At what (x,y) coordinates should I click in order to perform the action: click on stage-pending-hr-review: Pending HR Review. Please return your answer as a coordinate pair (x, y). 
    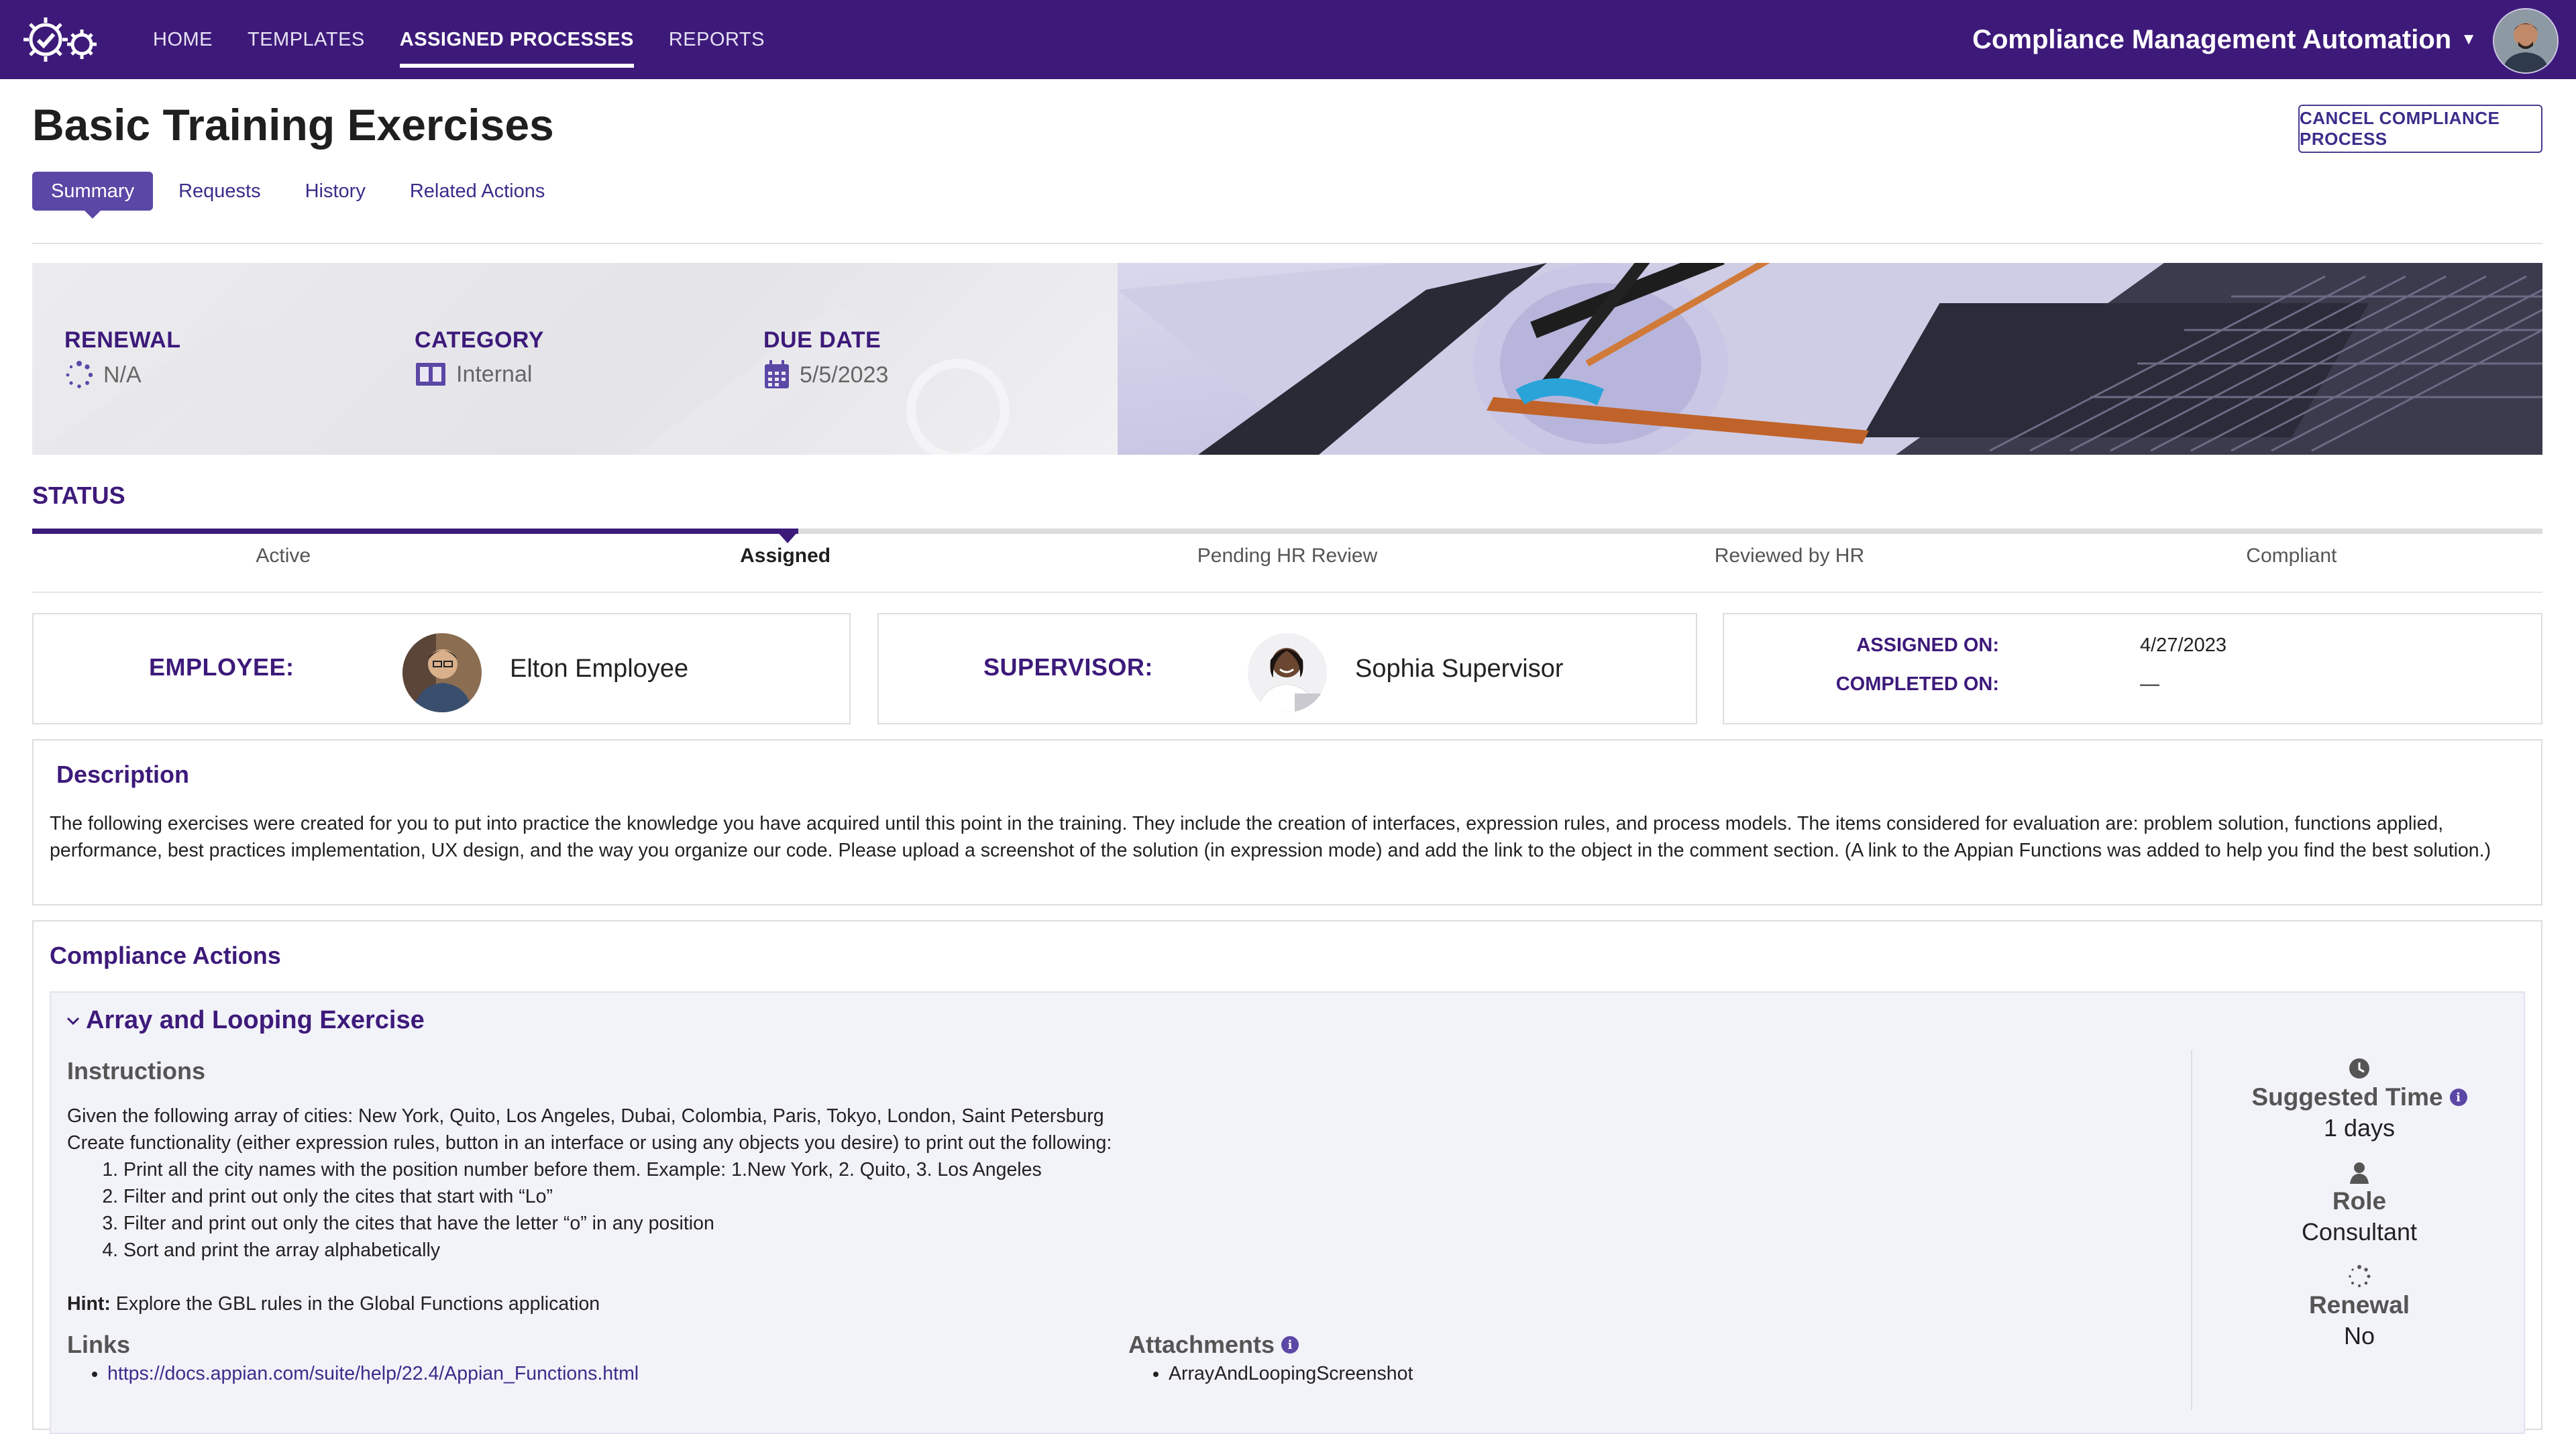
    Looking at the image, I should click on (1287, 556).